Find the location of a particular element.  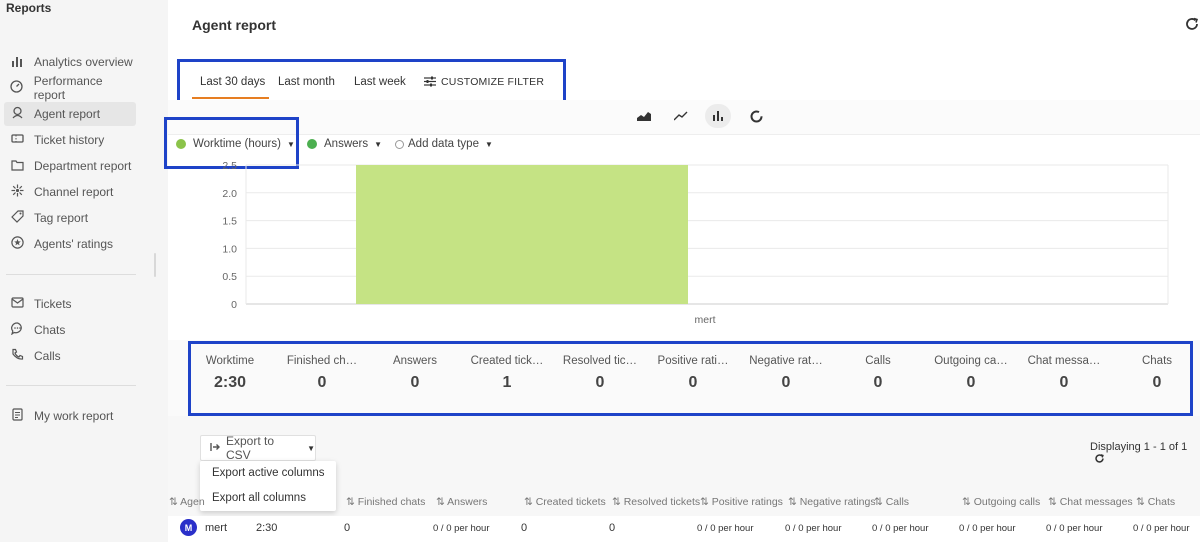

column-header-chats: ⇅ Chats is located at coordinates (1155, 502).